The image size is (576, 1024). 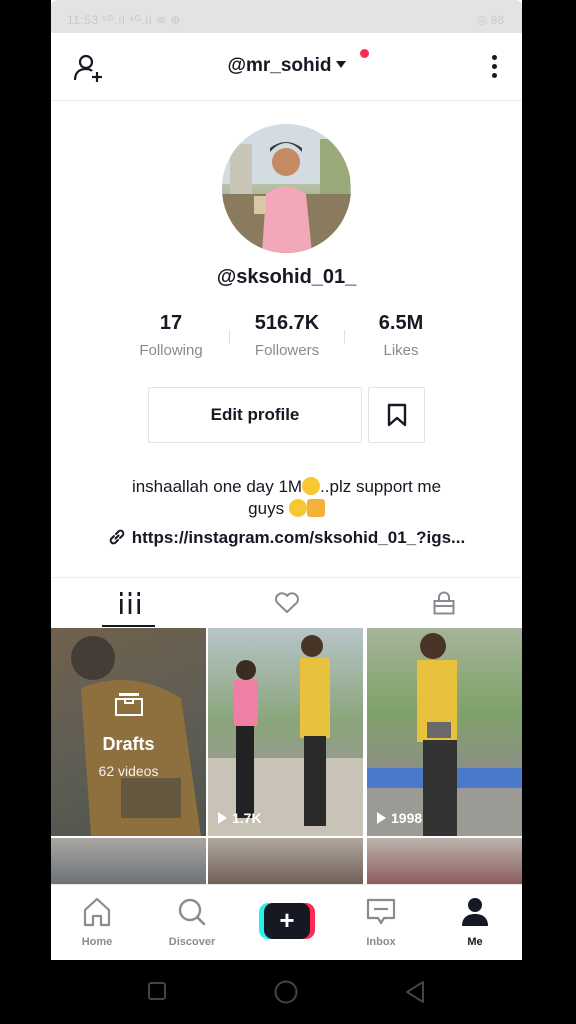 What do you see at coordinates (266, 508) in the screenshot?
I see `bio-text: guys` at bounding box center [266, 508].